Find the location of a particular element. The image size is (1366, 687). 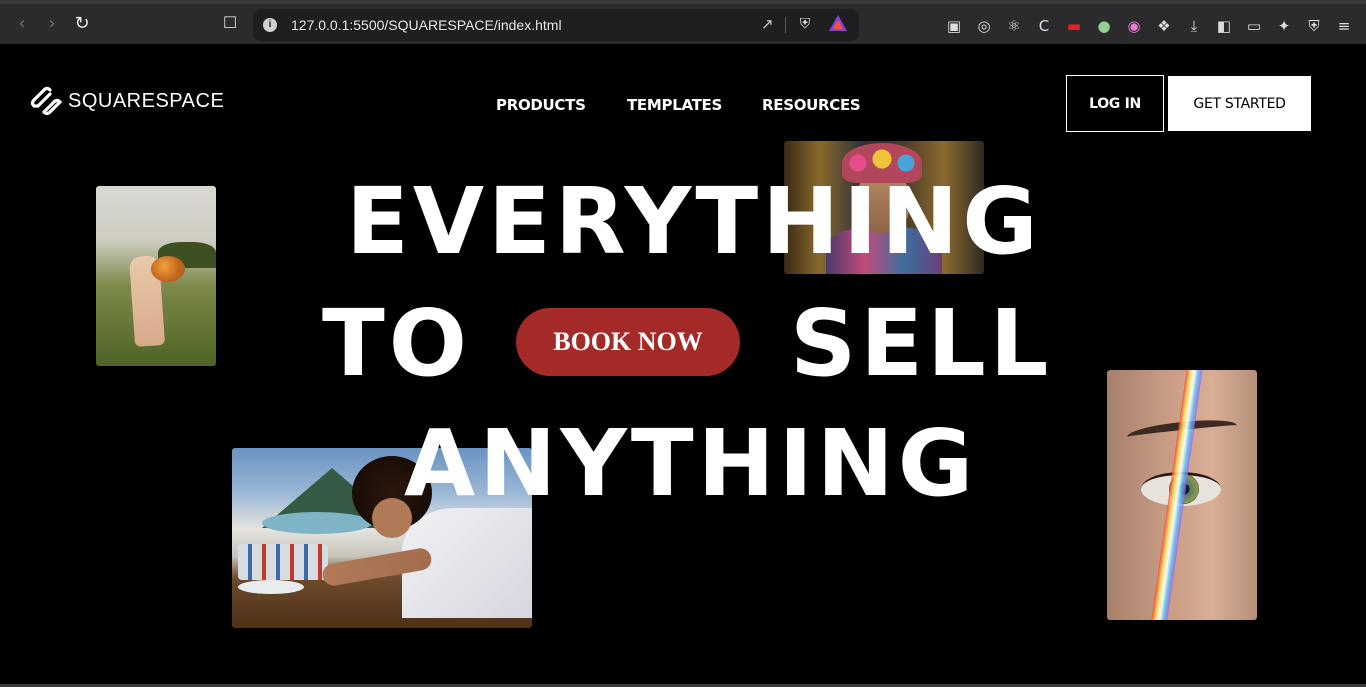

brave-shields-icon: ⛨ is located at coordinates (805, 25).